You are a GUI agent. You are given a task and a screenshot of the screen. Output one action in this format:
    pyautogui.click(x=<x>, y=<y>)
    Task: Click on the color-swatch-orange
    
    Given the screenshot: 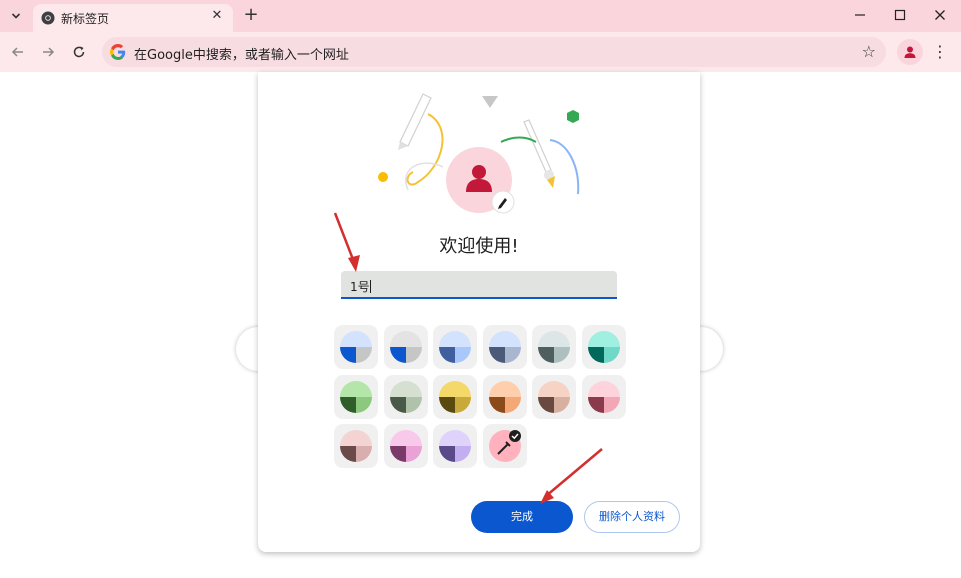 What is the action you would take?
    pyautogui.click(x=504, y=396)
    